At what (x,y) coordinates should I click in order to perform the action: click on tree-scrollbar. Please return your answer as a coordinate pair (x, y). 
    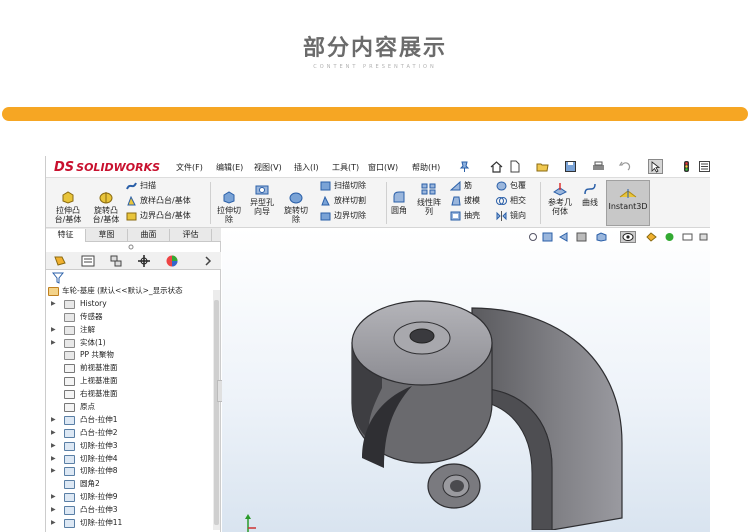
    Looking at the image, I should click on (216, 410).